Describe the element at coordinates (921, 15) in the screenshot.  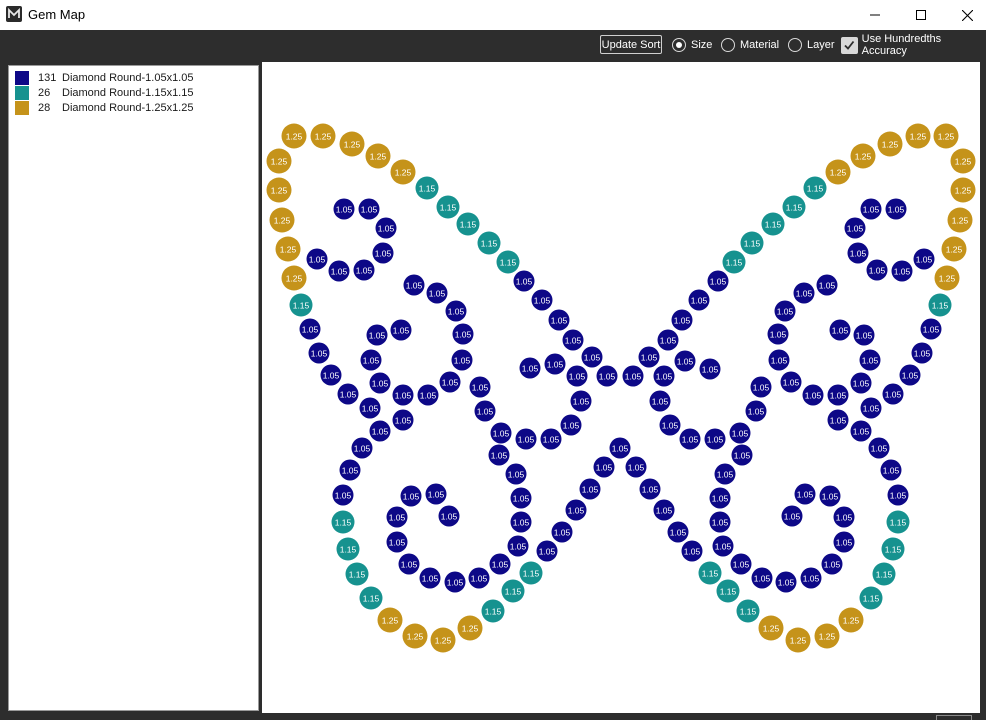
I see `maximize-button` at that location.